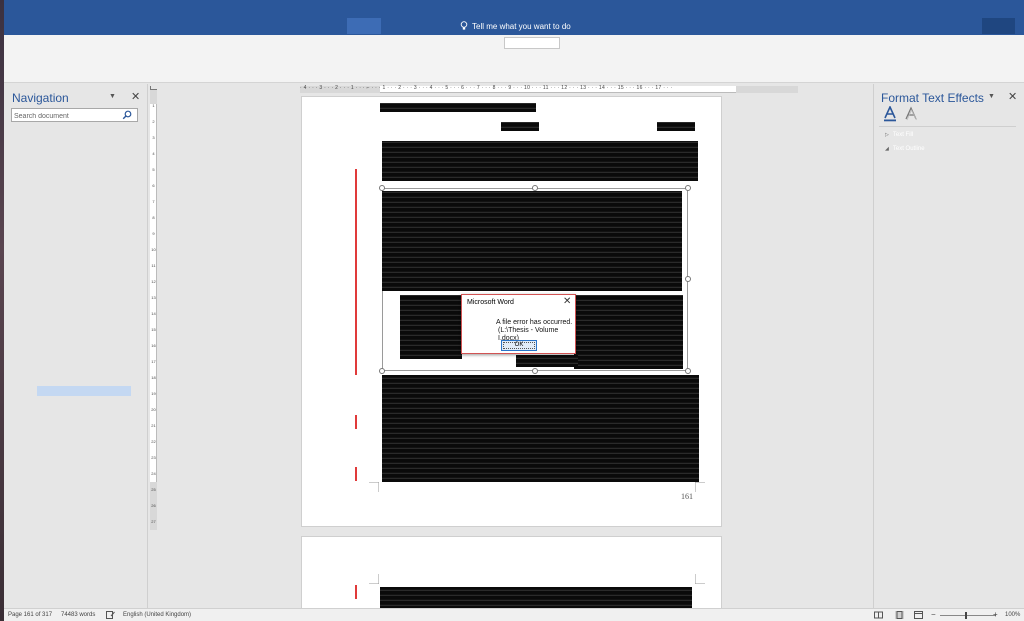 This screenshot has height=621, width=1024. I want to click on ribbon-input-box, so click(532, 43).